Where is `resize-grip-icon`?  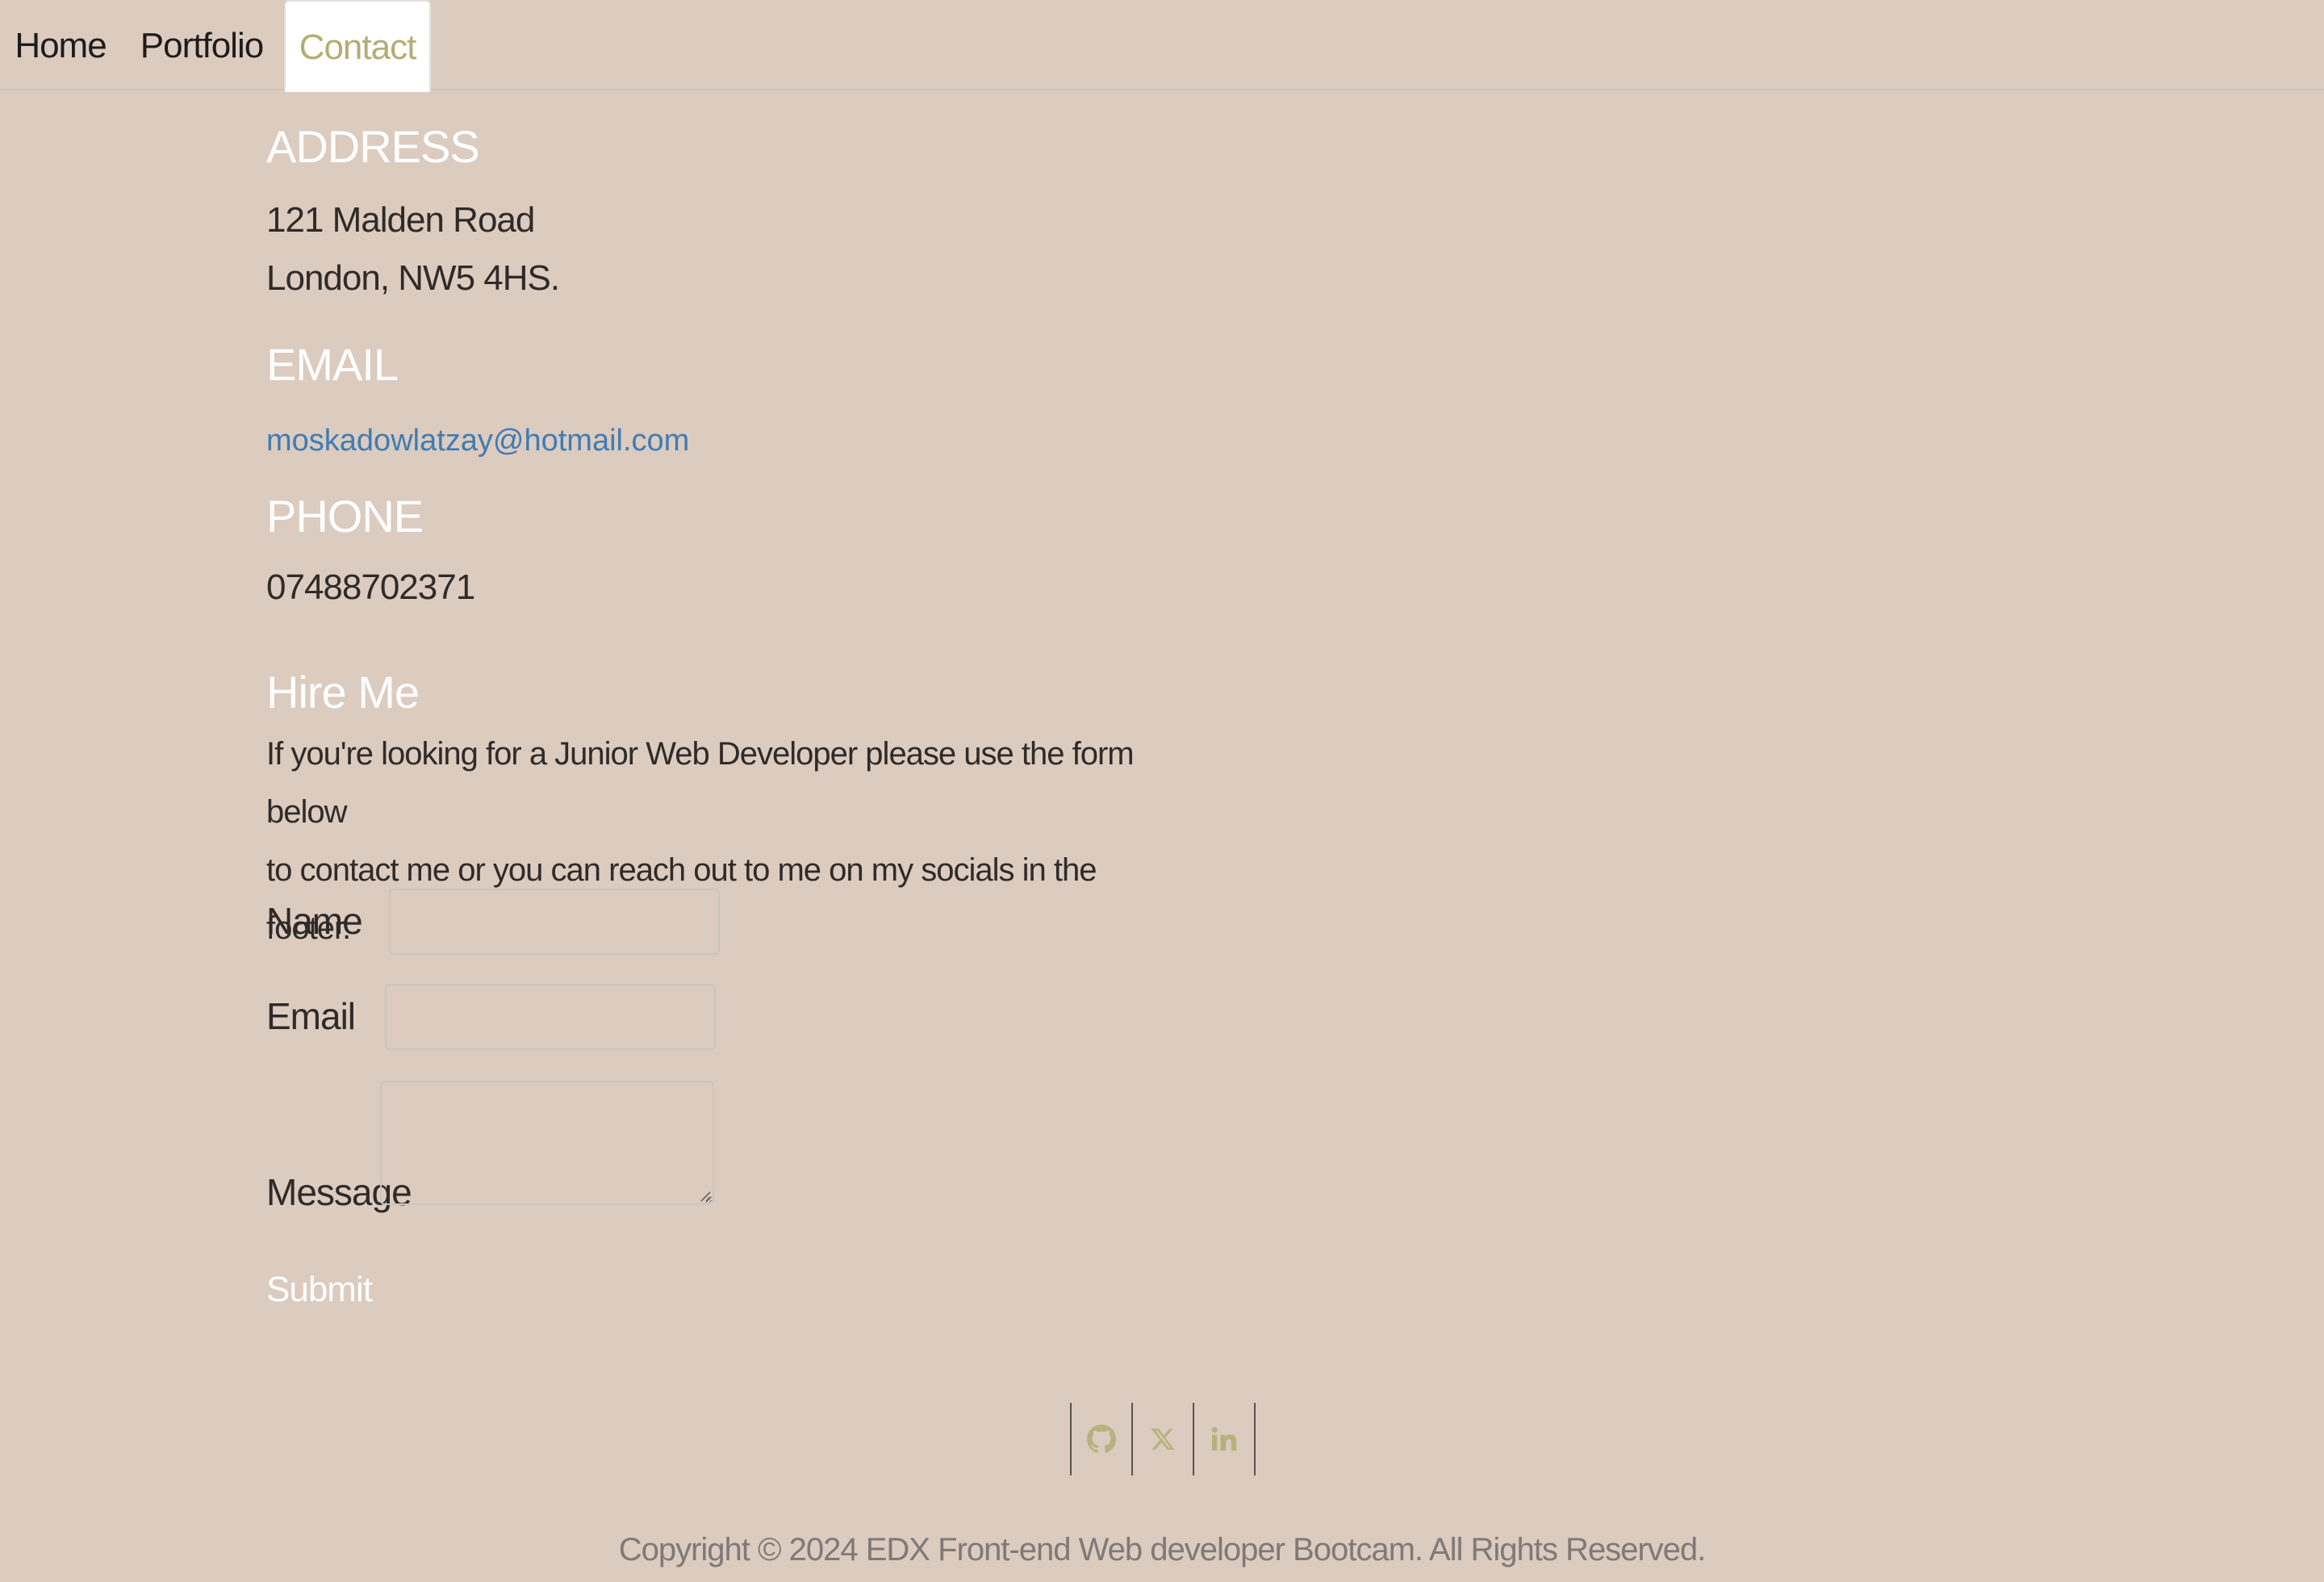
resize-grip-icon is located at coordinates (705, 1196).